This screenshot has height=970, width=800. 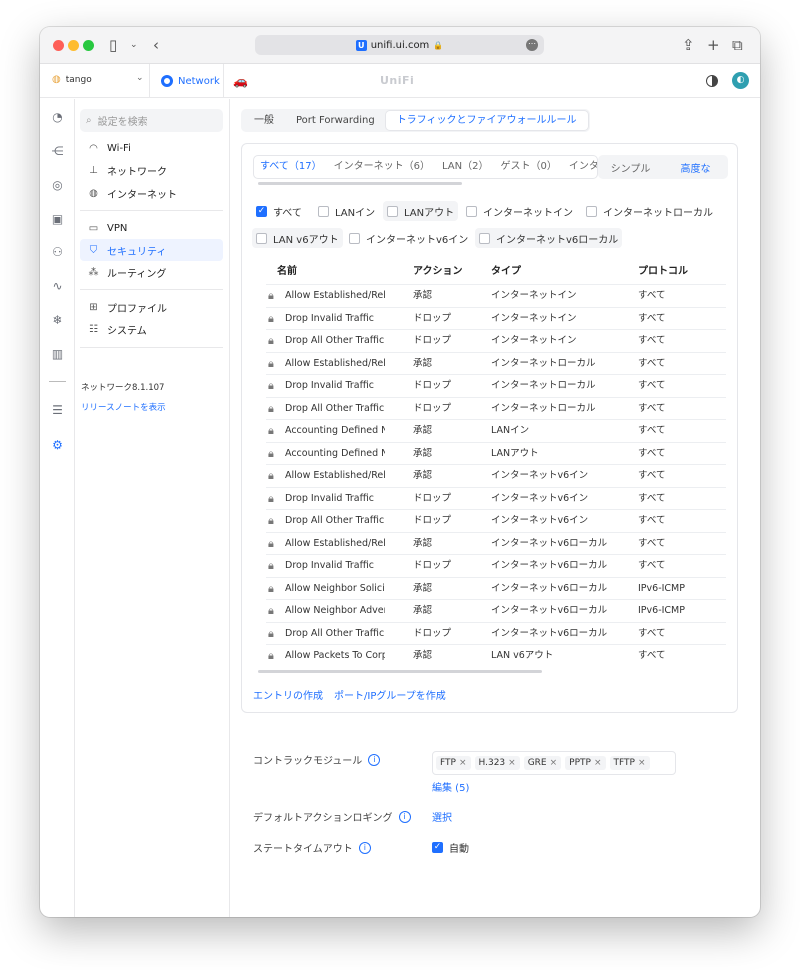 I want to click on tab-internet: インターネット（6）, so click(x=382, y=167).